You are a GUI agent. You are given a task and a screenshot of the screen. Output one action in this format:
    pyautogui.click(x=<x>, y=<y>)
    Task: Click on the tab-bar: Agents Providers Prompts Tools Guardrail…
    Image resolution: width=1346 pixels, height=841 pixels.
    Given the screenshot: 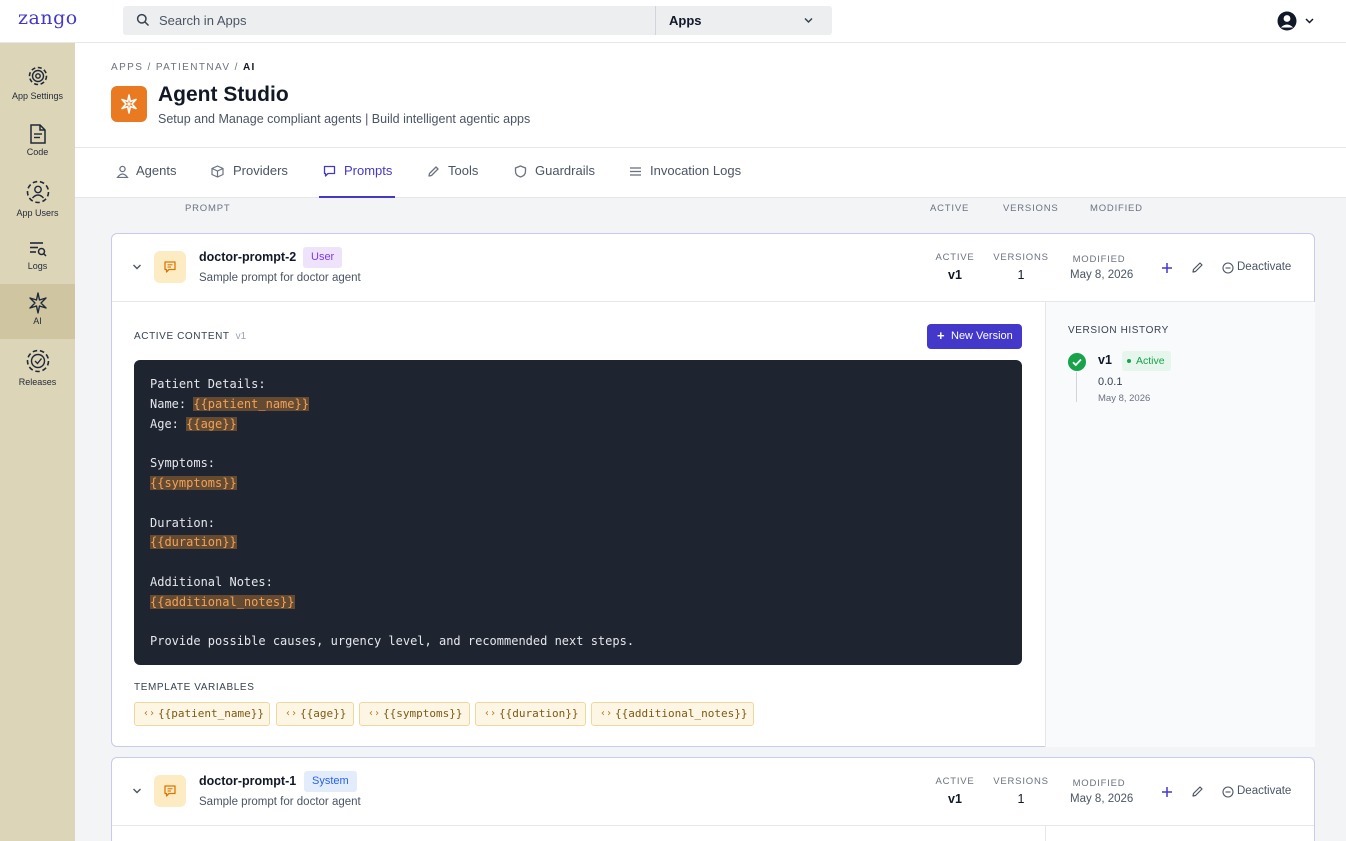 What is the action you would take?
    pyautogui.click(x=710, y=173)
    